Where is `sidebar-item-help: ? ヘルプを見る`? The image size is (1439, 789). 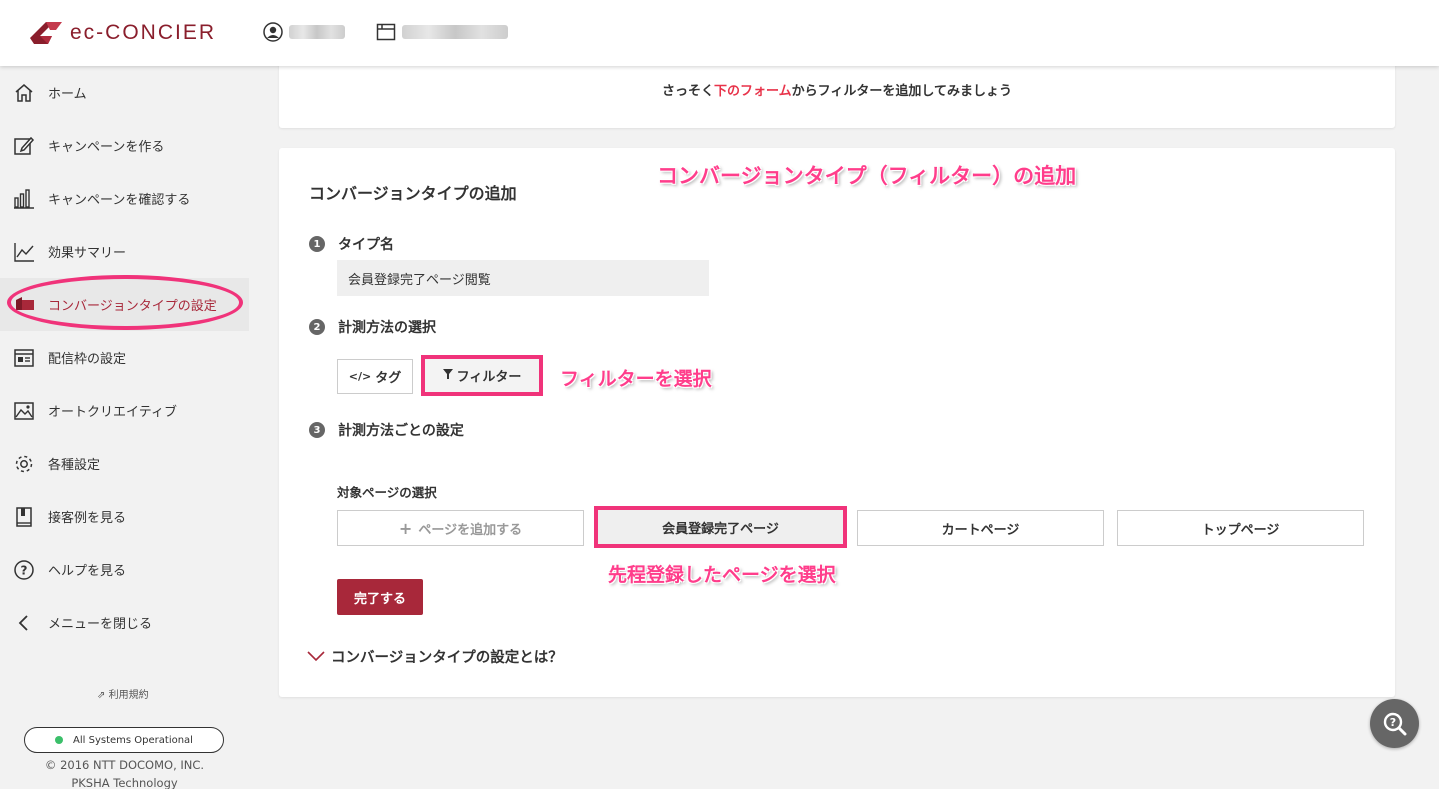 sidebar-item-help: ? ヘルプを見る is located at coordinates (124, 569).